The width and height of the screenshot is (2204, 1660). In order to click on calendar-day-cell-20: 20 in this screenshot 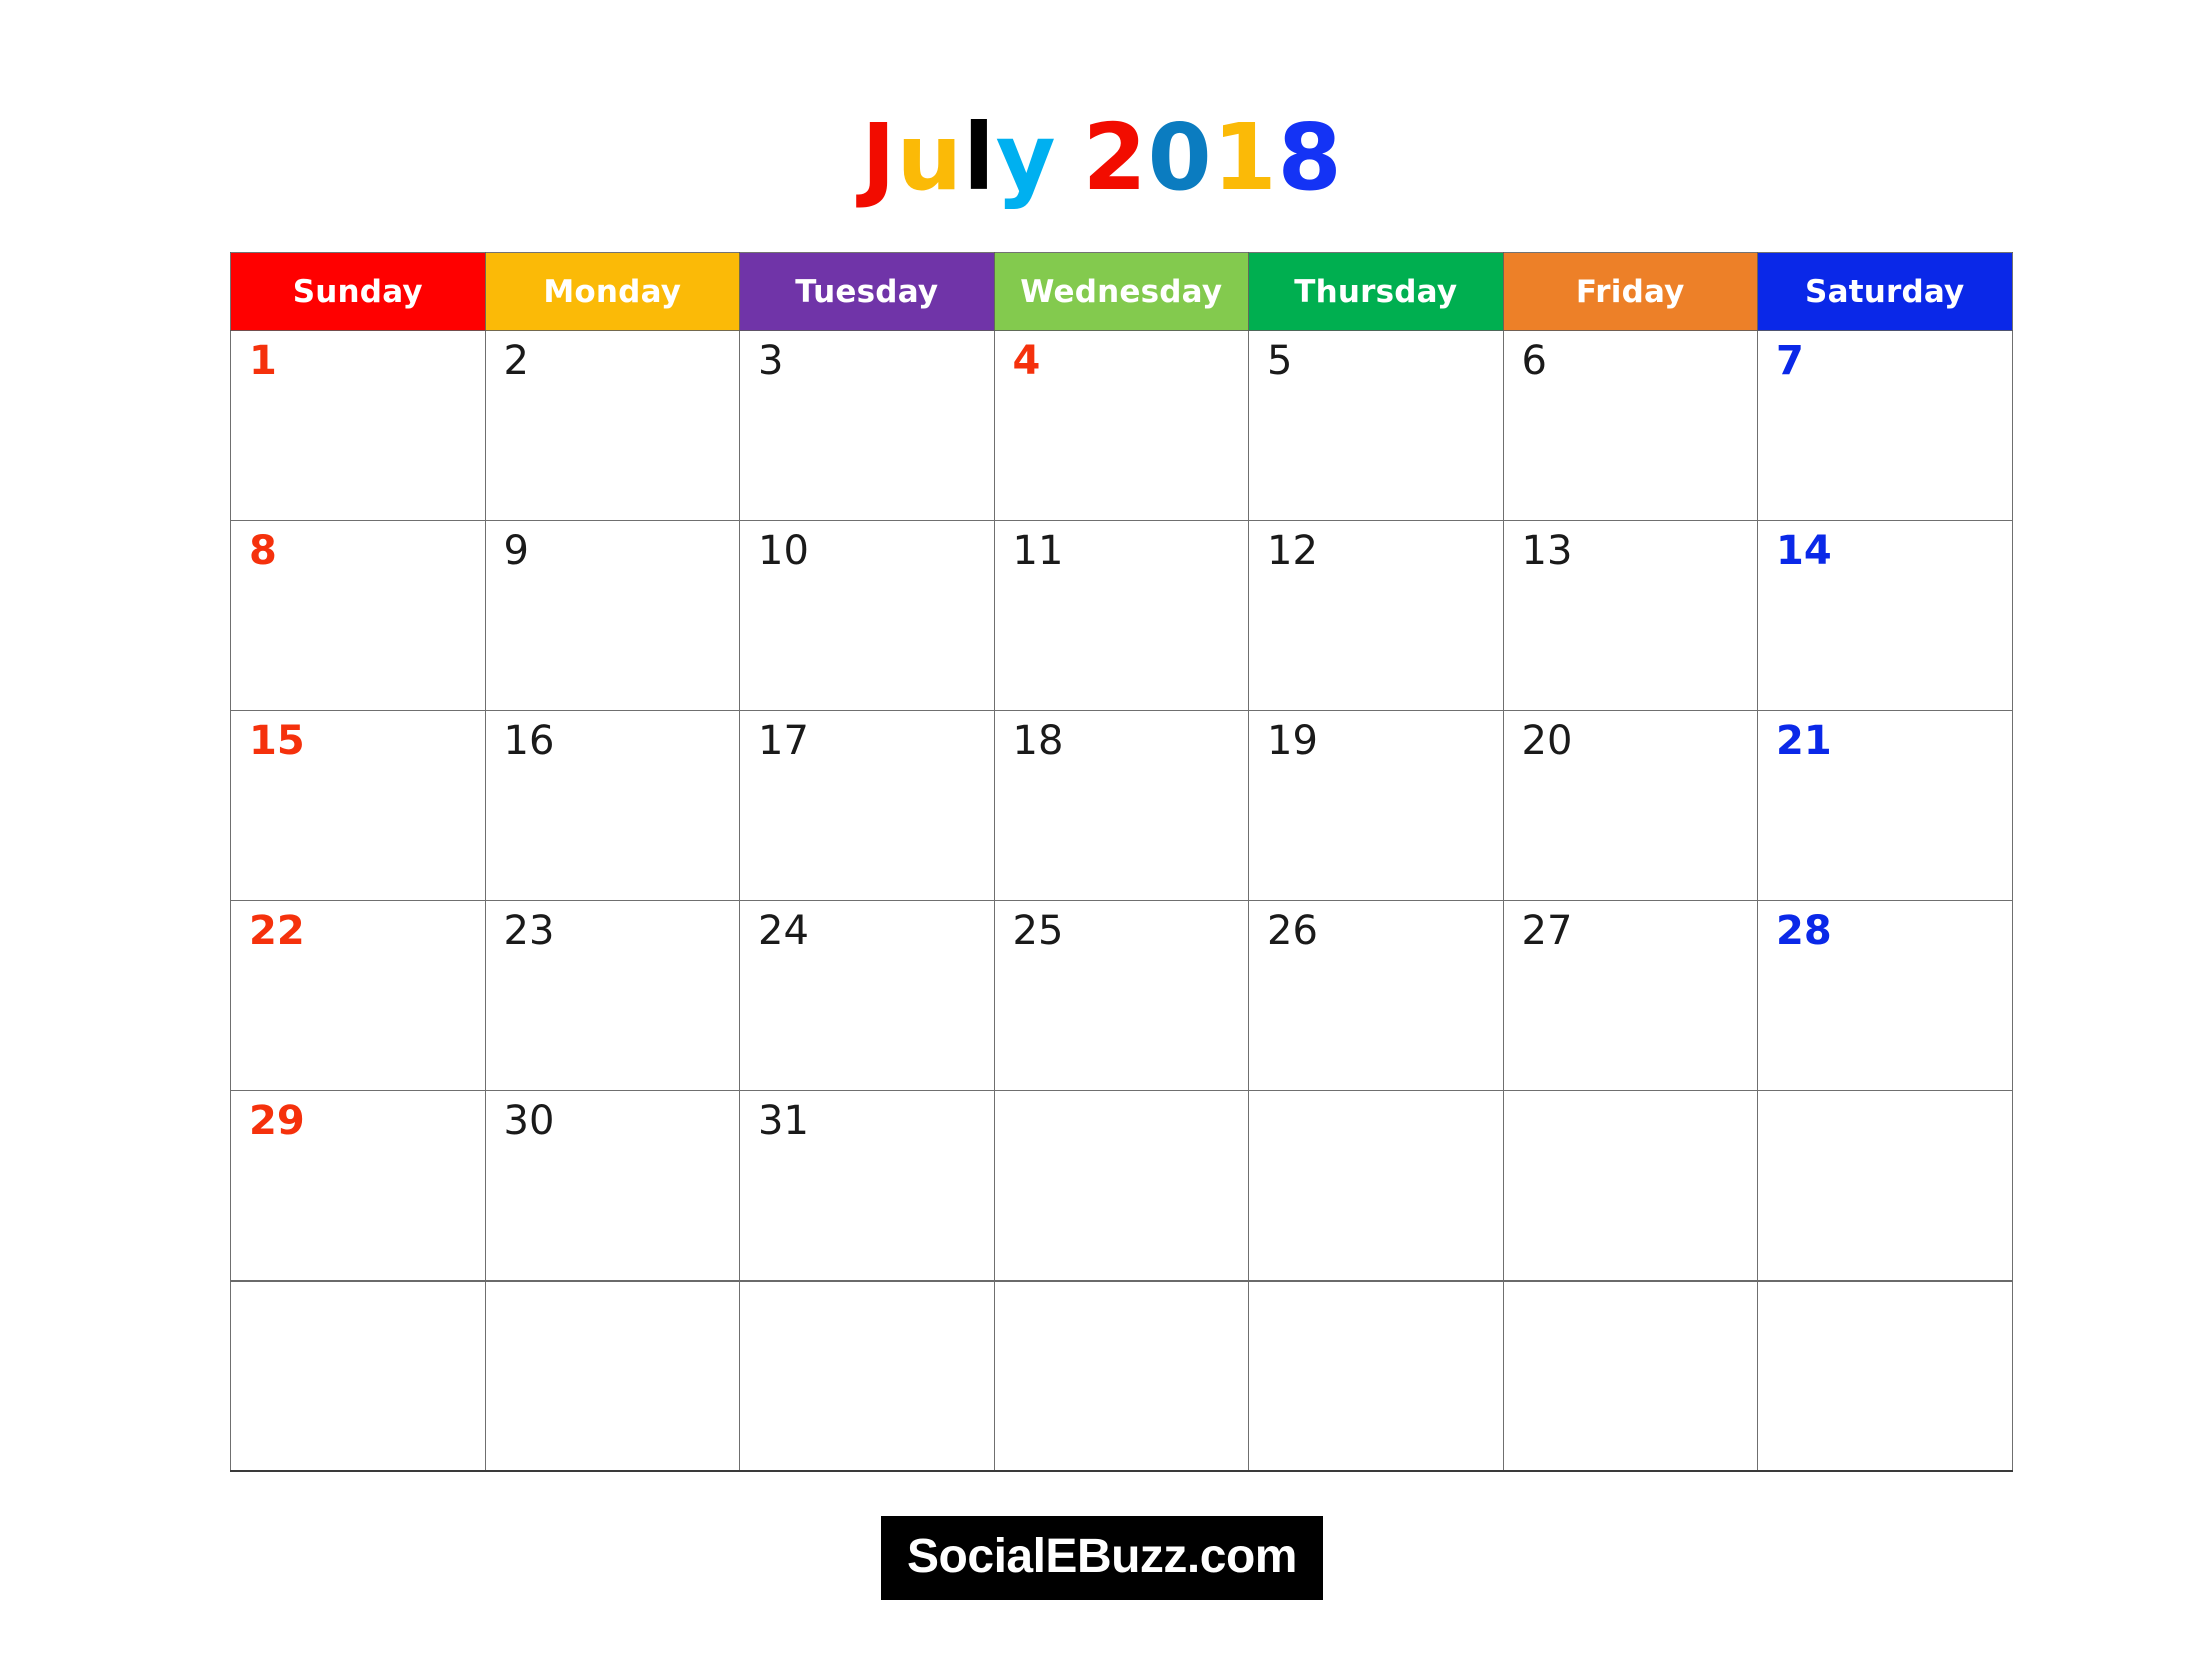, I will do `click(1630, 805)`.